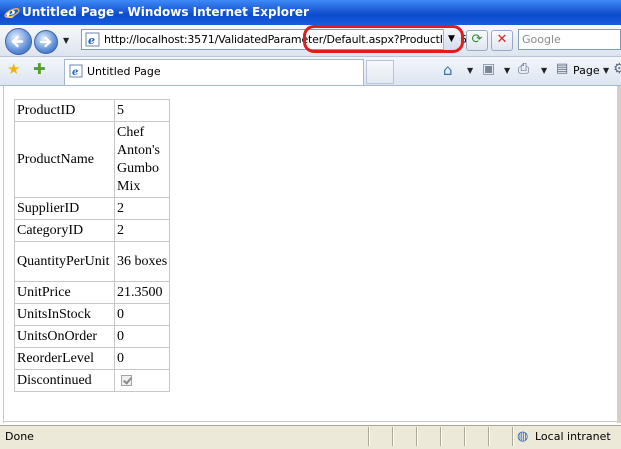 The image size is (621, 449). I want to click on tools-icon: ⚙, so click(617, 69).